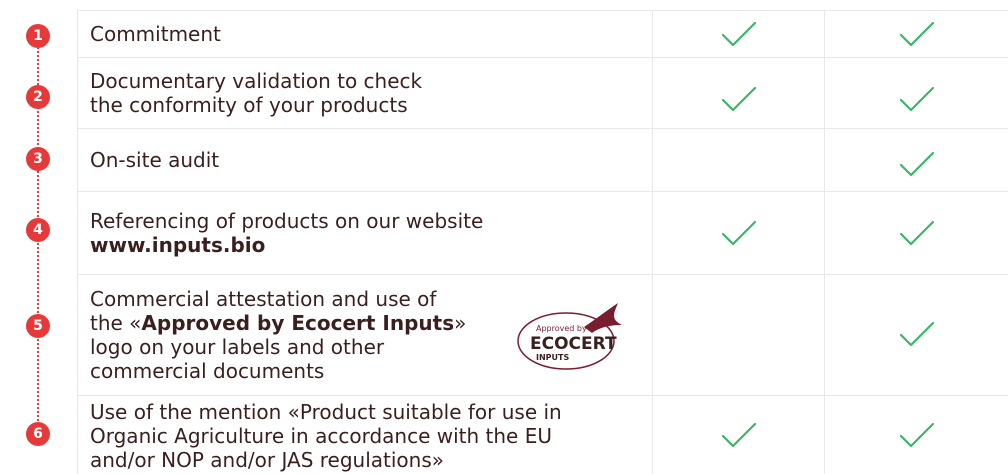 The height and width of the screenshot is (474, 1008). Describe the element at coordinates (38, 434) in the screenshot. I see `step-badge-6: 6` at that location.